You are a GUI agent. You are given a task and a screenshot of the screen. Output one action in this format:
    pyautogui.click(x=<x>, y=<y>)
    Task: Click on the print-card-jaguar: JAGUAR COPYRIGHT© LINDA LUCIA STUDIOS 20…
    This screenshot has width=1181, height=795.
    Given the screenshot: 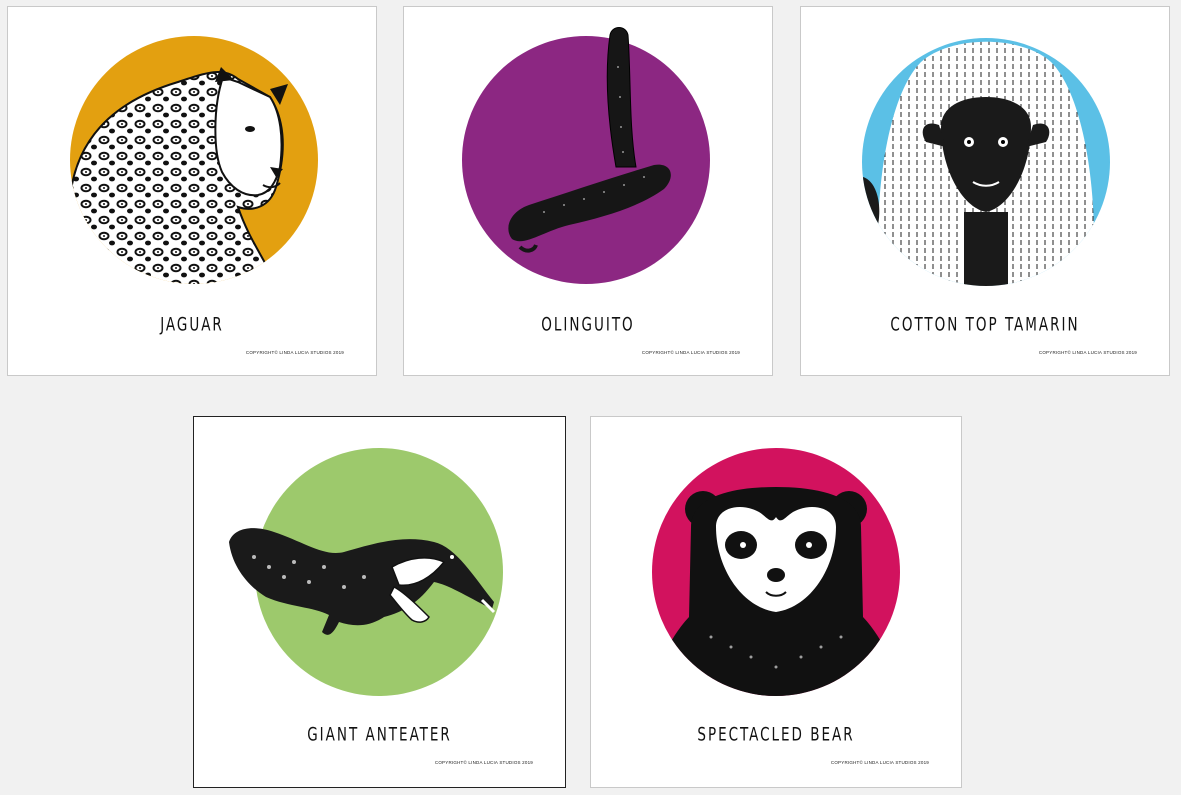 What is the action you would take?
    pyautogui.click(x=192, y=191)
    